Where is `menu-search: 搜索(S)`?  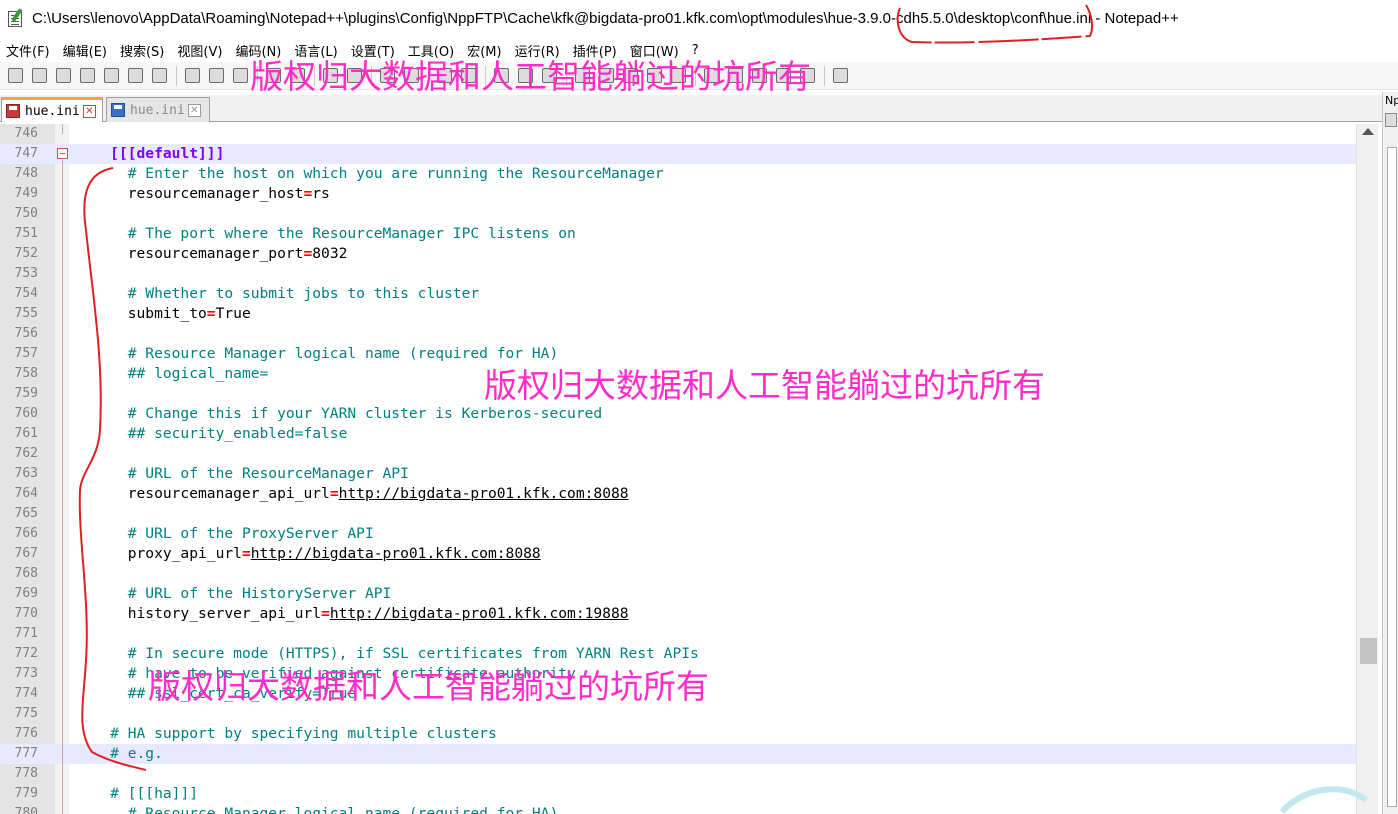
menu-search: 搜索(S) is located at coordinates (142, 50).